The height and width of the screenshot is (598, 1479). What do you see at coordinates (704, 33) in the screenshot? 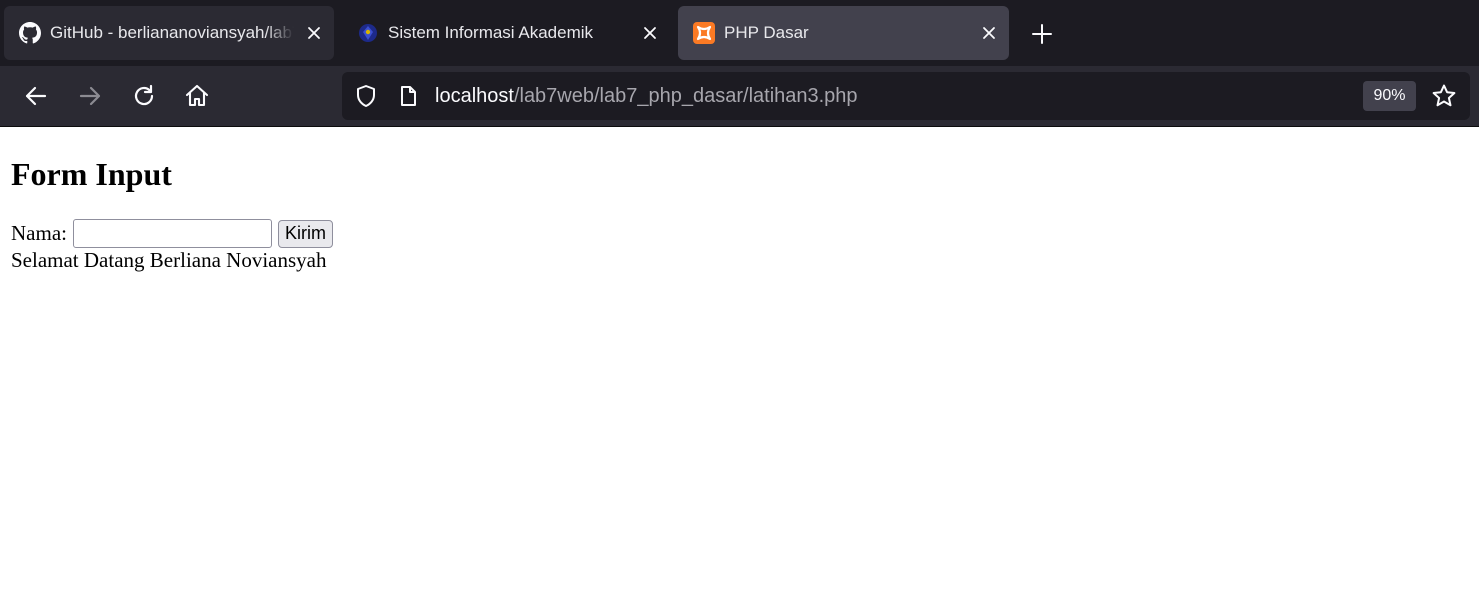
I see `xampp-icon` at bounding box center [704, 33].